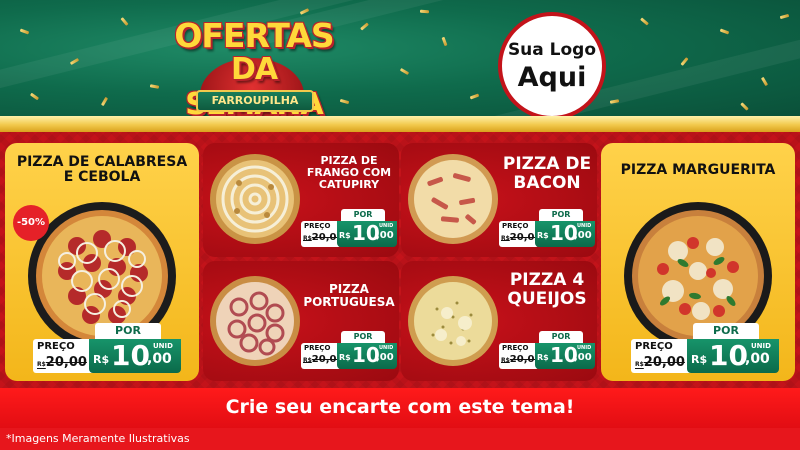 This screenshot has width=800, height=450. I want to click on pizza-4-queijos-image, so click(453, 321).